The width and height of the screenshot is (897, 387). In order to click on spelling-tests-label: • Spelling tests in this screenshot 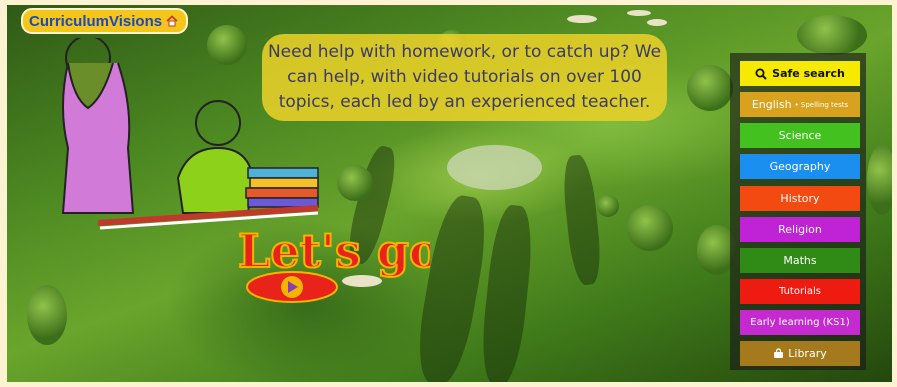, I will do `click(821, 104)`.